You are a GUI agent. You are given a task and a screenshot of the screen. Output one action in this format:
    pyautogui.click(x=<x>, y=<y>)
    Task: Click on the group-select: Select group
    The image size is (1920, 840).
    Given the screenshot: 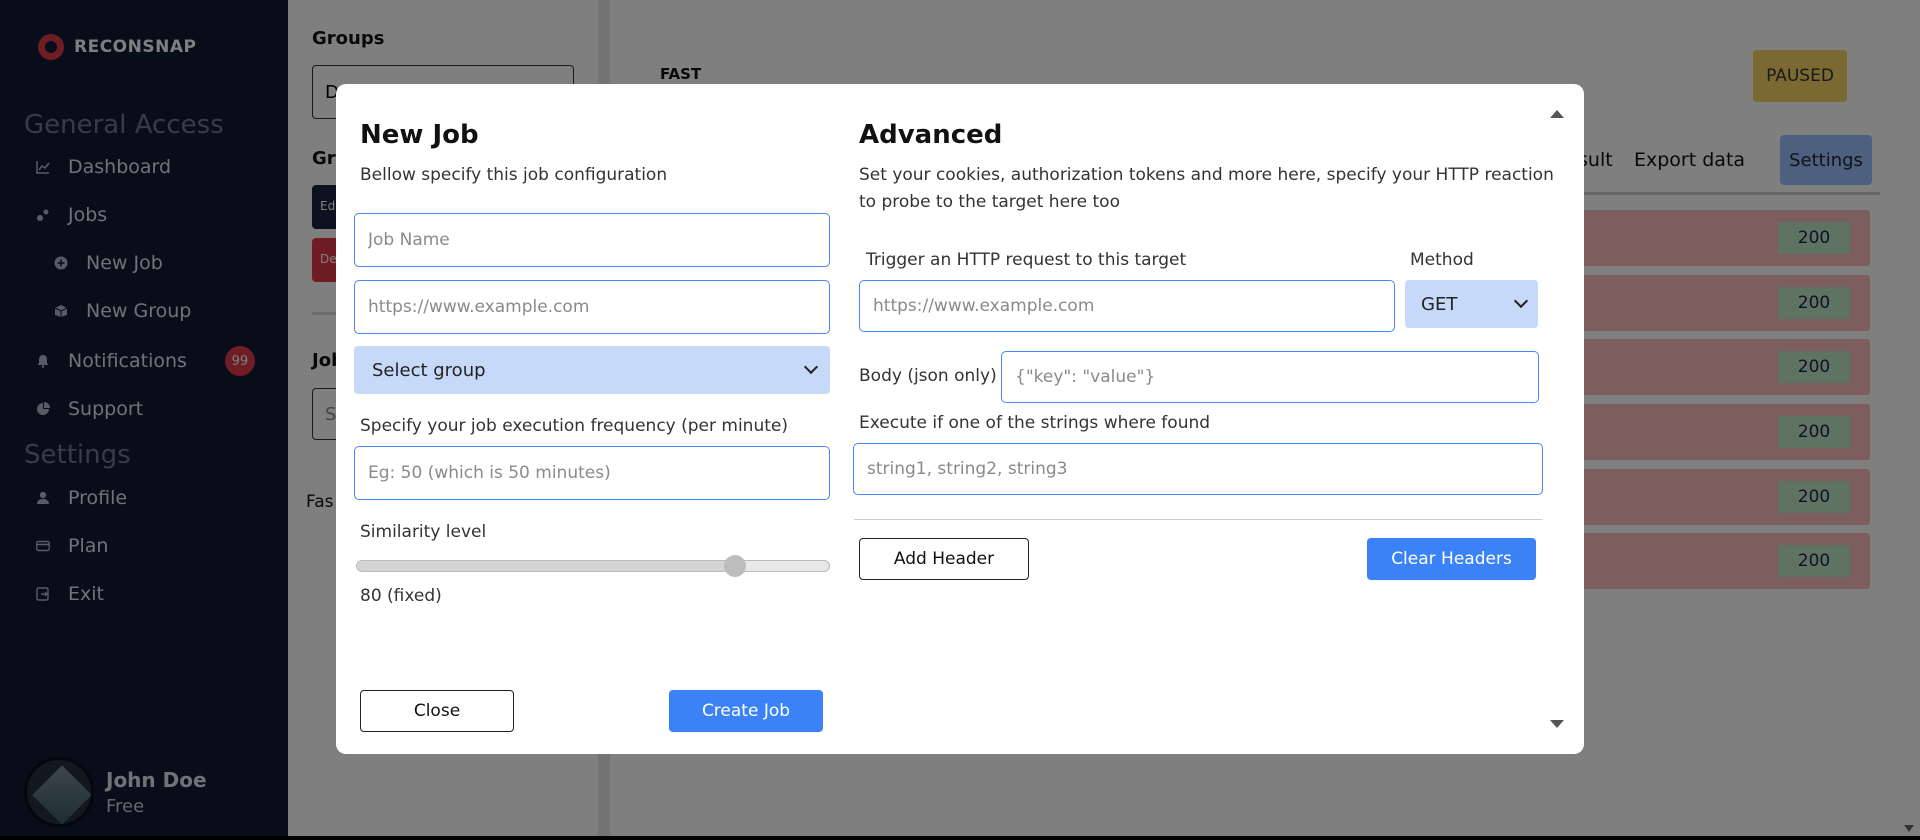 What is the action you would take?
    pyautogui.click(x=592, y=370)
    